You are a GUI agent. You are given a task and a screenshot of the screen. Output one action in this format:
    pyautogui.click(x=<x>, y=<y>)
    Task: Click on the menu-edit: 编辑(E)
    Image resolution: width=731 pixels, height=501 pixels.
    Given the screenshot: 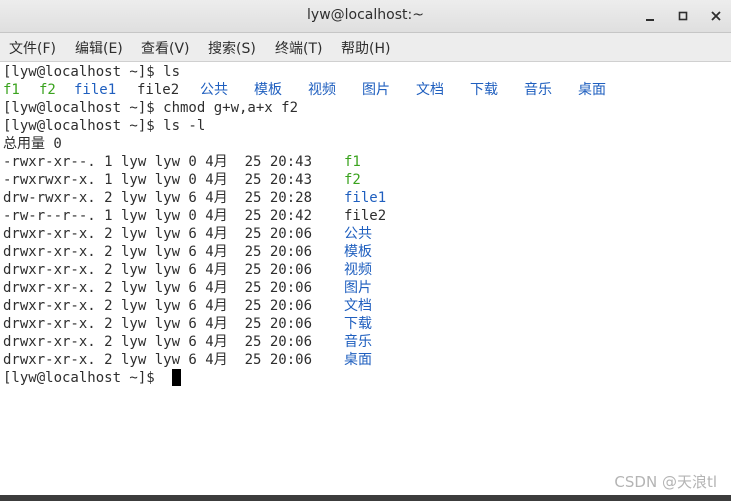 What is the action you would take?
    pyautogui.click(x=99, y=48)
    